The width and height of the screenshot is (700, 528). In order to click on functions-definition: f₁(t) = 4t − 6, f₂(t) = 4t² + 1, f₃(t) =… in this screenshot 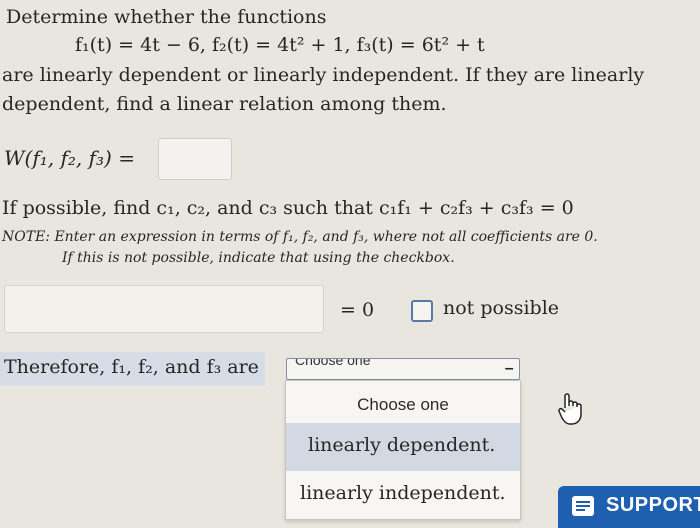, I will do `click(280, 45)`.